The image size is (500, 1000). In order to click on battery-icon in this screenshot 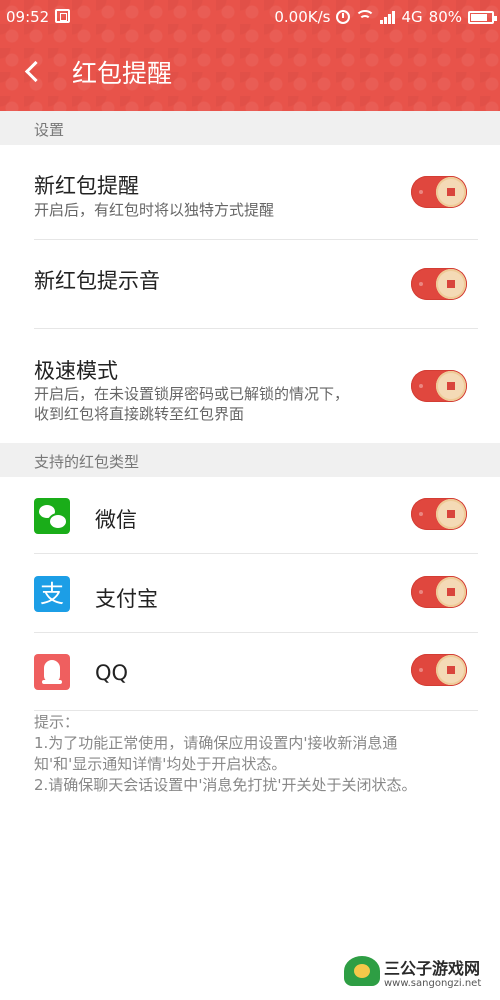, I will do `click(482, 17)`.